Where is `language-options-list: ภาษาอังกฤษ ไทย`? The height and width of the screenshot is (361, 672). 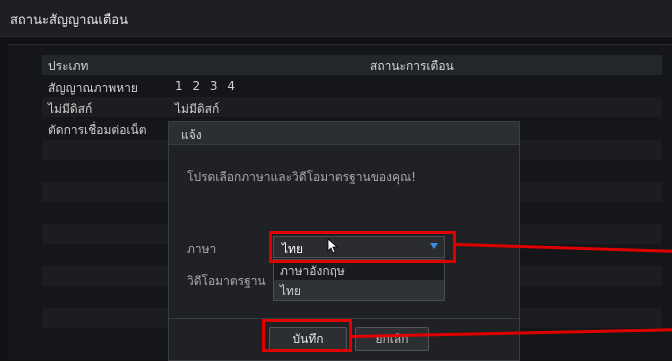
language-options-list: ภาษาอังกฤษ ไทย is located at coordinates (359, 280).